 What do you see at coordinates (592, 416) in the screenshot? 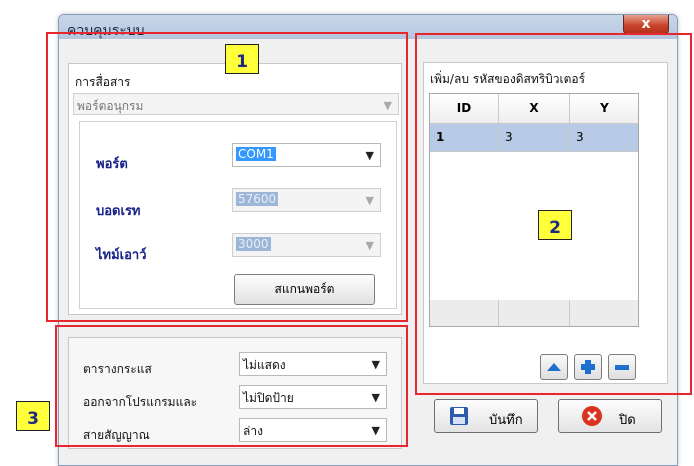
I see `red-x-circle-icon` at bounding box center [592, 416].